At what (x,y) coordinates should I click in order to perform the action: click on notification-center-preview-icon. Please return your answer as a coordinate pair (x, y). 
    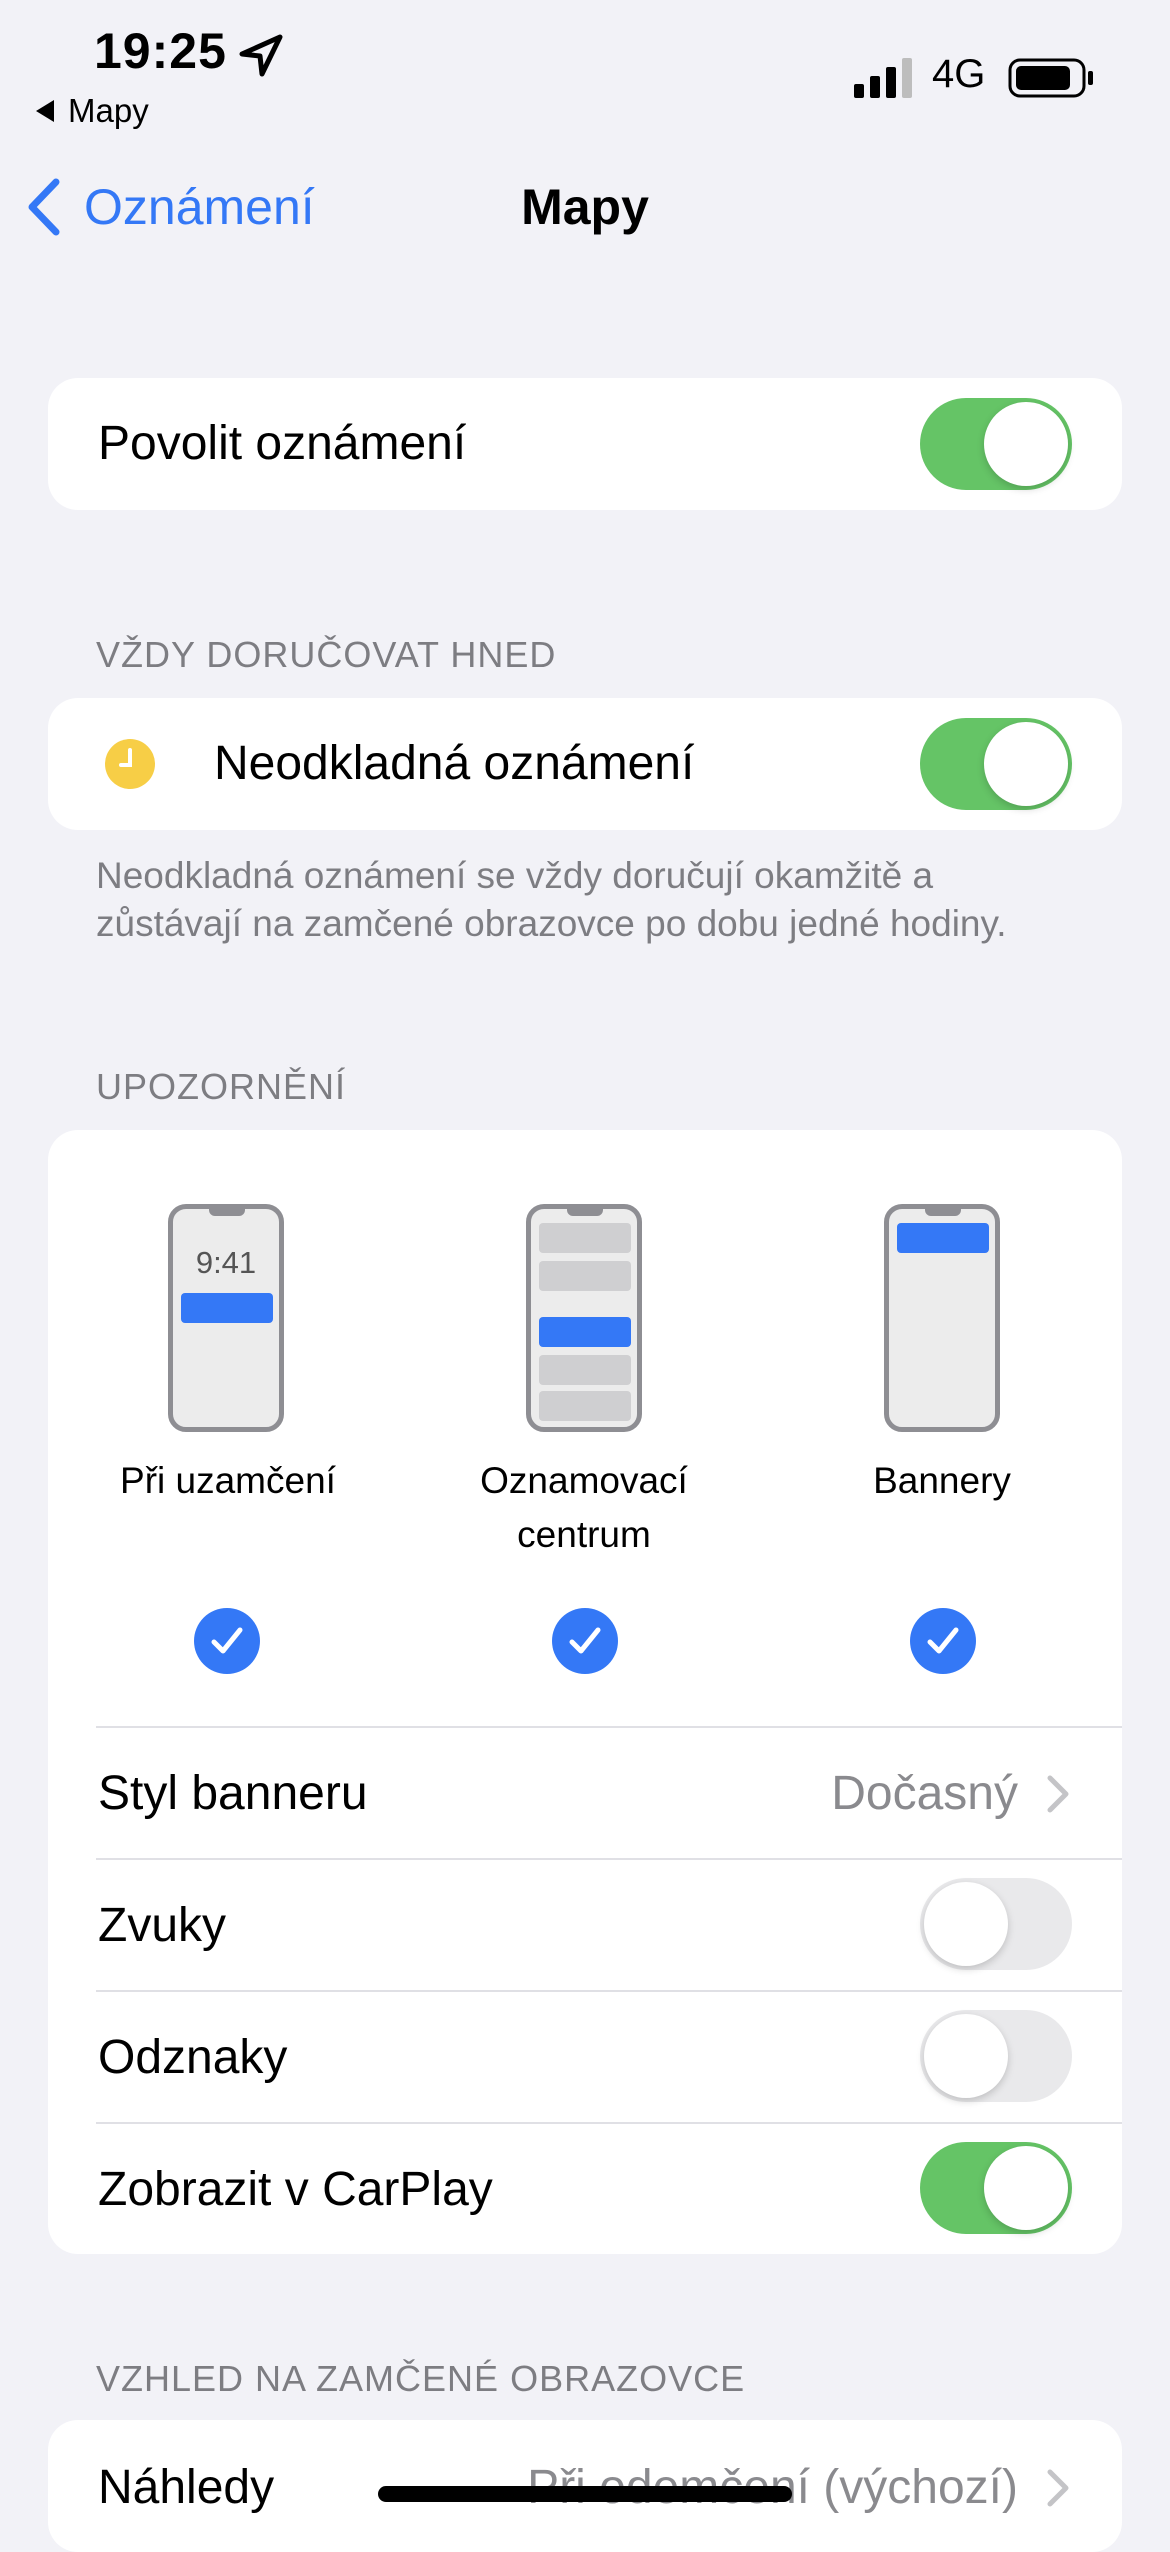
    Looking at the image, I should click on (584, 1318).